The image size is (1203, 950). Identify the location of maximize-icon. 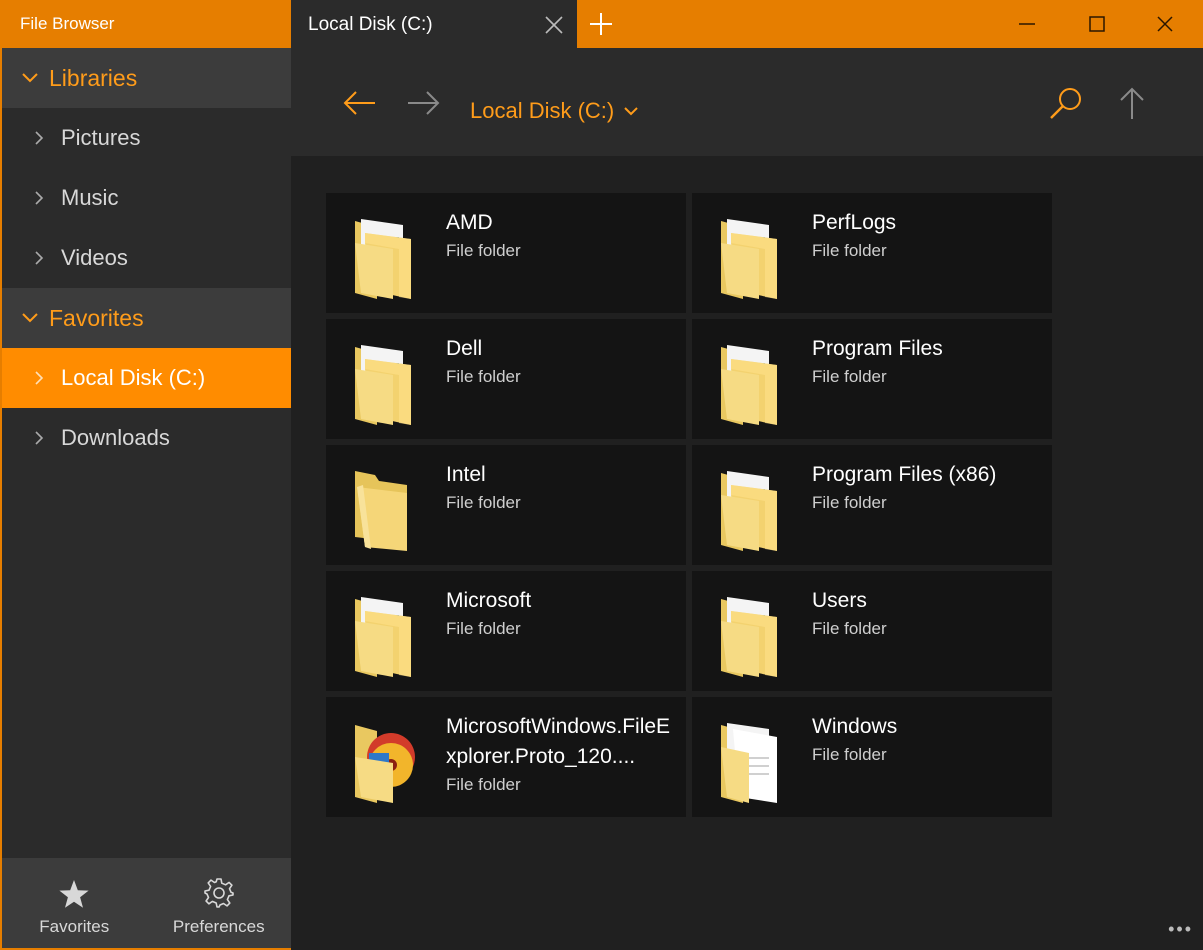
(1097, 24).